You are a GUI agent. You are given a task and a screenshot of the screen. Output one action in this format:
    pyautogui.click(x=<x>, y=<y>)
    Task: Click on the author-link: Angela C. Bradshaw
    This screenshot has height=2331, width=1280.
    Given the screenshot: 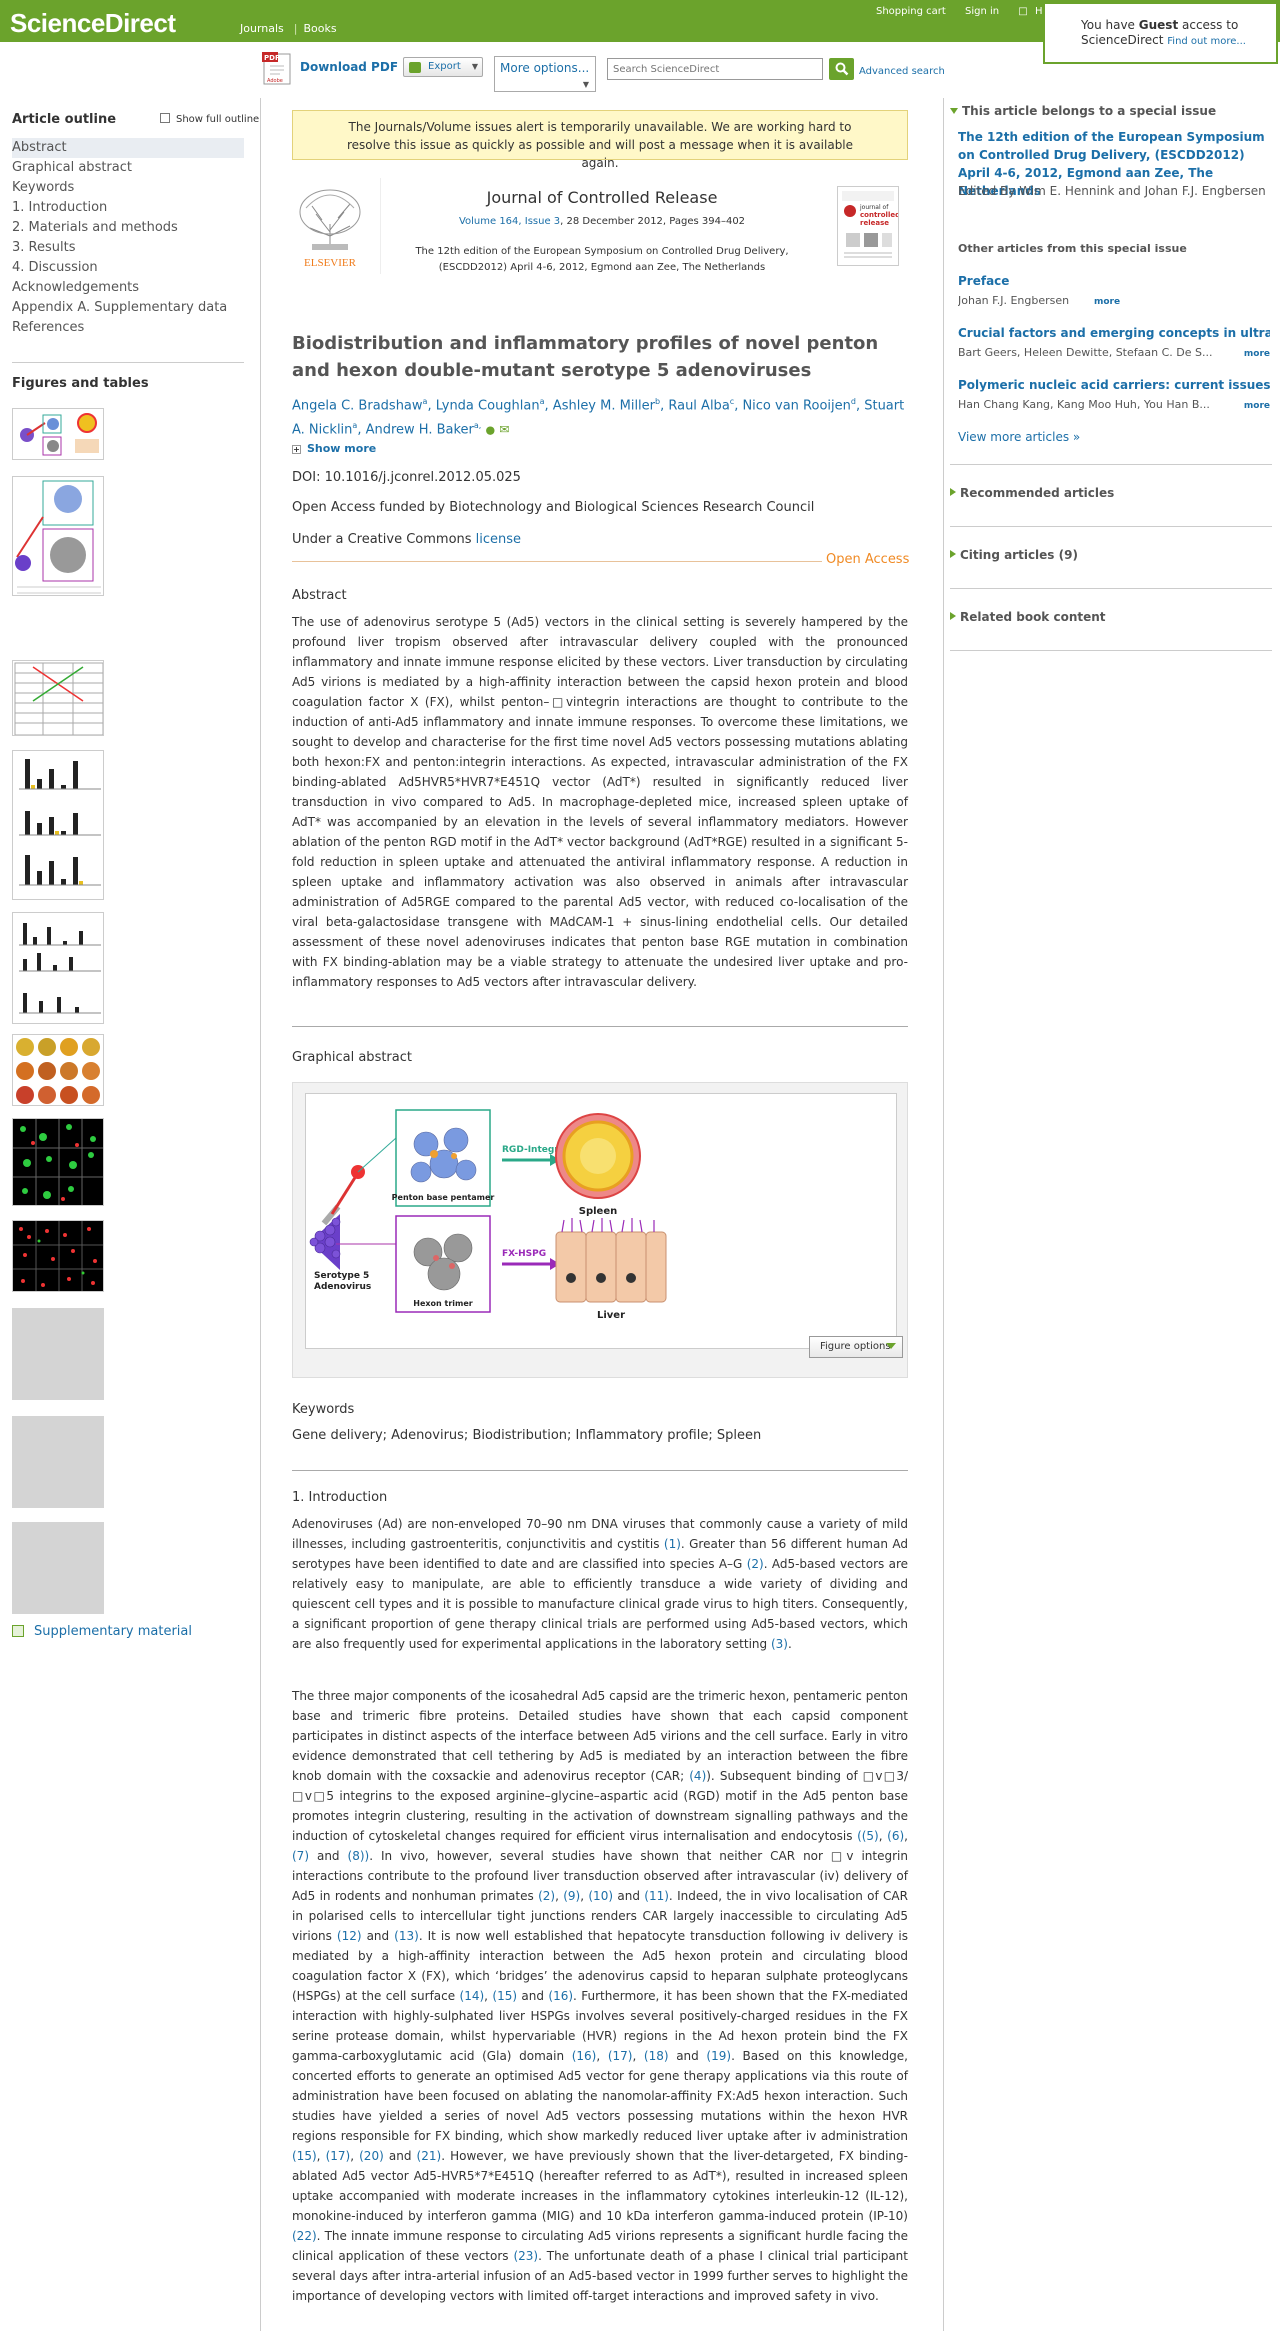 What is the action you would take?
    pyautogui.click(x=357, y=405)
    